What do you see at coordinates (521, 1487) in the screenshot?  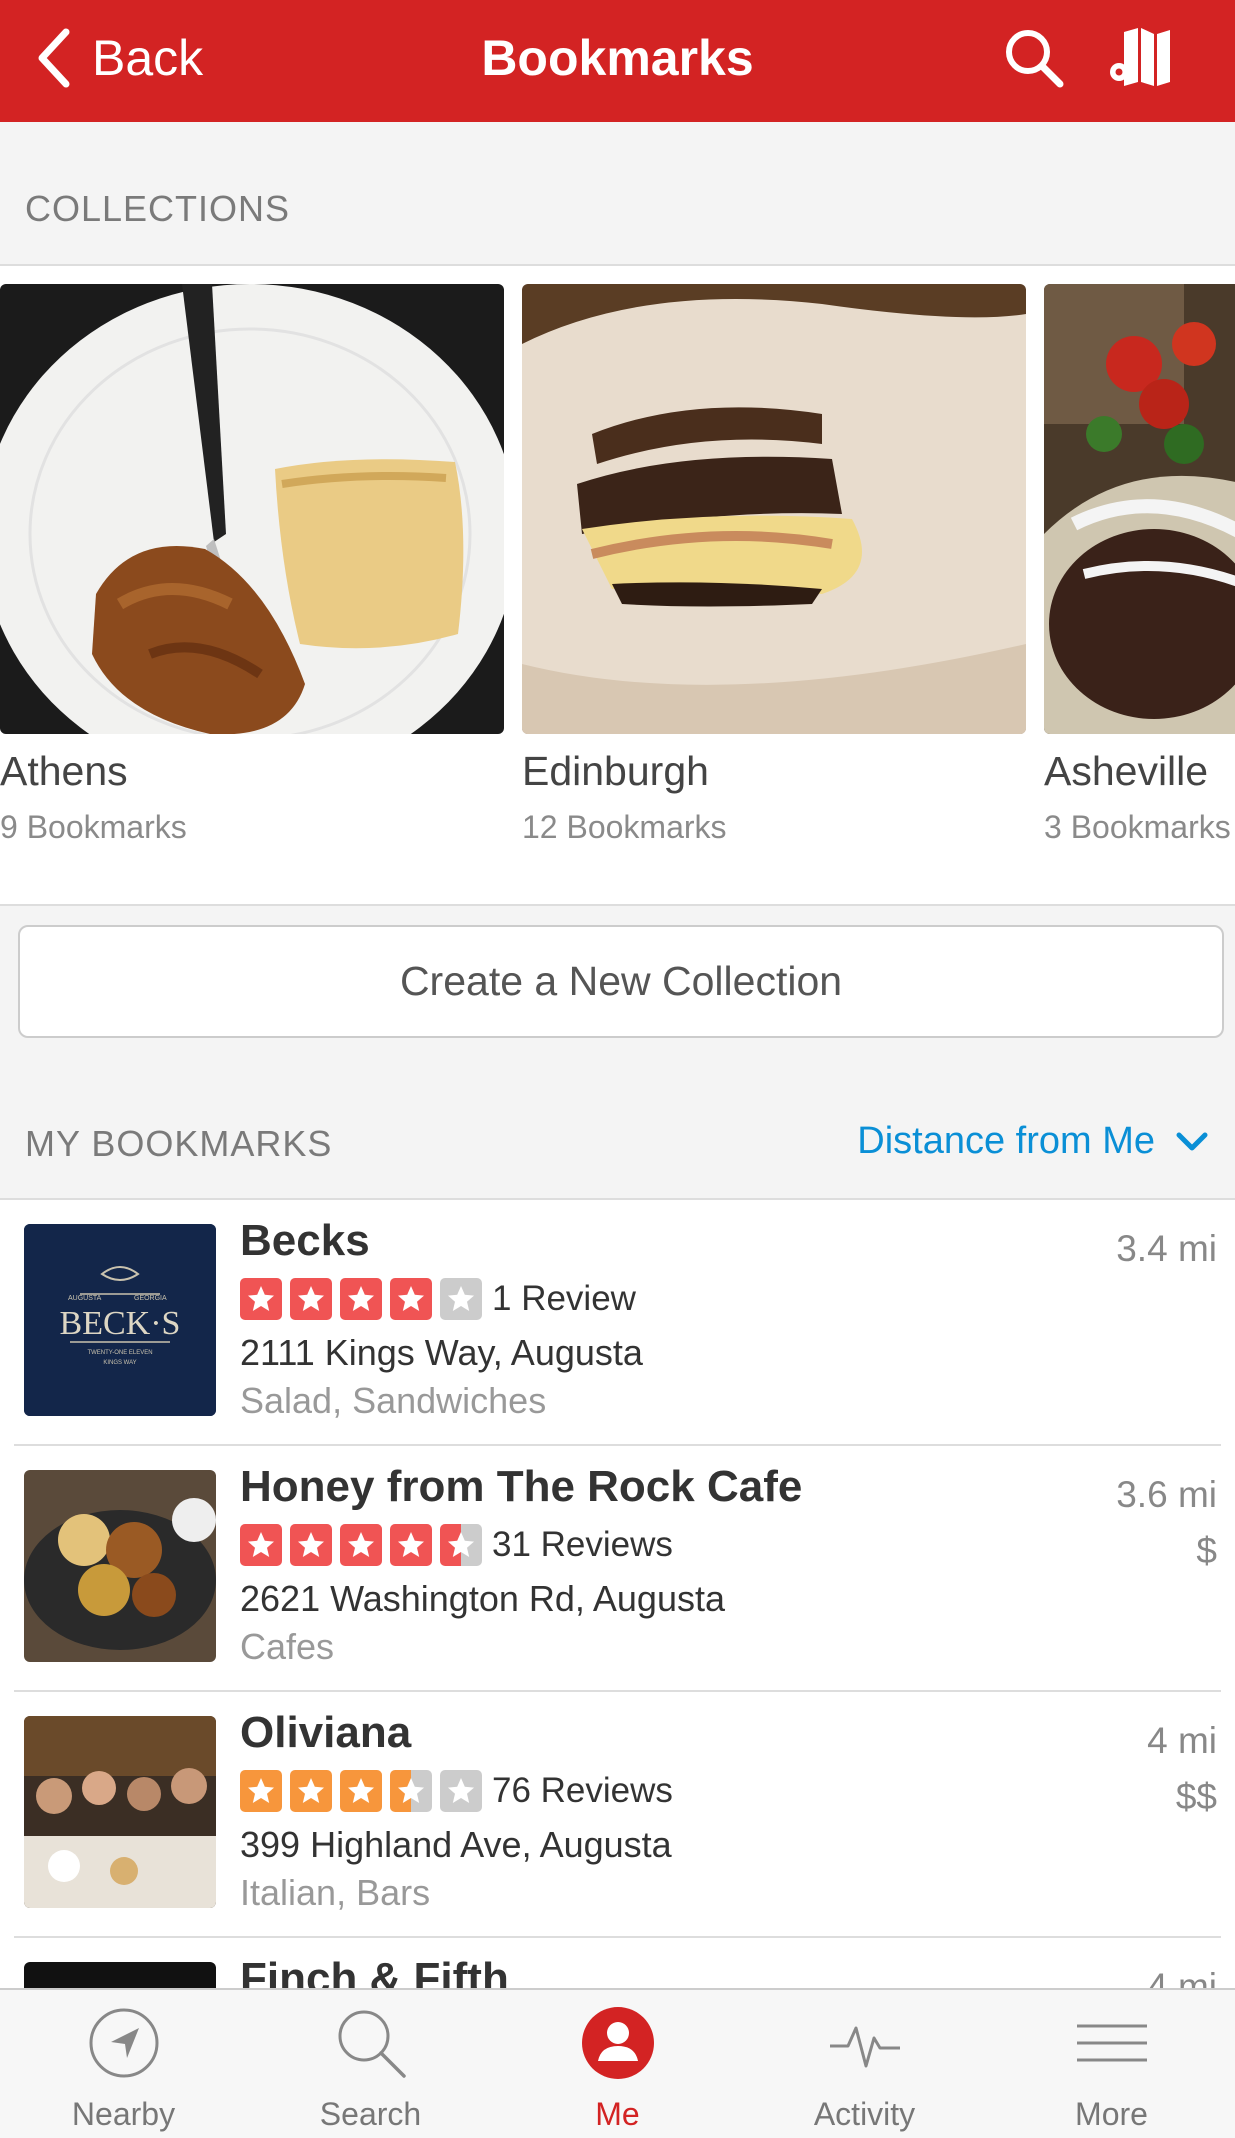 I see `business-name: Honey from The Rock Cafe` at bounding box center [521, 1487].